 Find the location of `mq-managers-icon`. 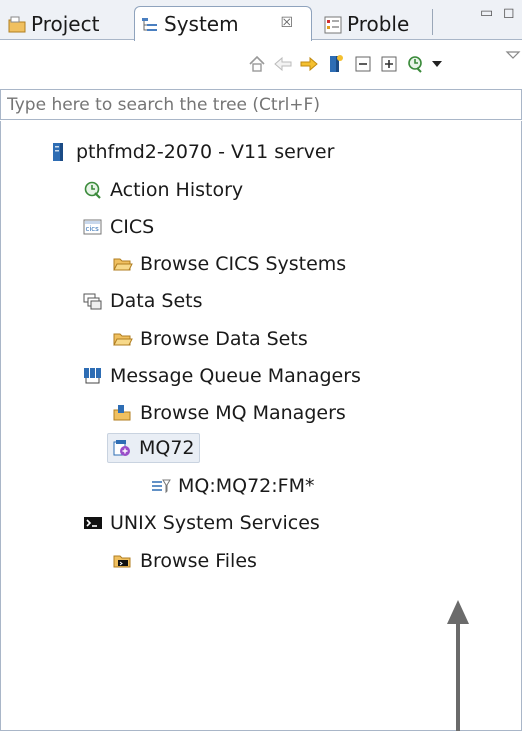

mq-managers-icon is located at coordinates (93, 376).